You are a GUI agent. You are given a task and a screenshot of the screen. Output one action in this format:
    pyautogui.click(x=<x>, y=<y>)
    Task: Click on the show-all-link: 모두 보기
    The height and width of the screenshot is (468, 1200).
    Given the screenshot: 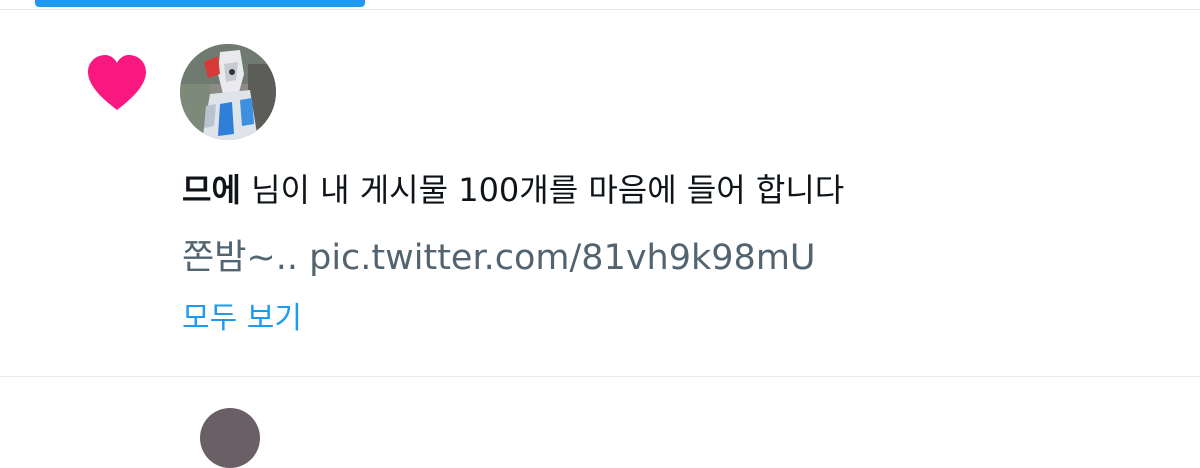 What is the action you would take?
    pyautogui.click(x=242, y=319)
    